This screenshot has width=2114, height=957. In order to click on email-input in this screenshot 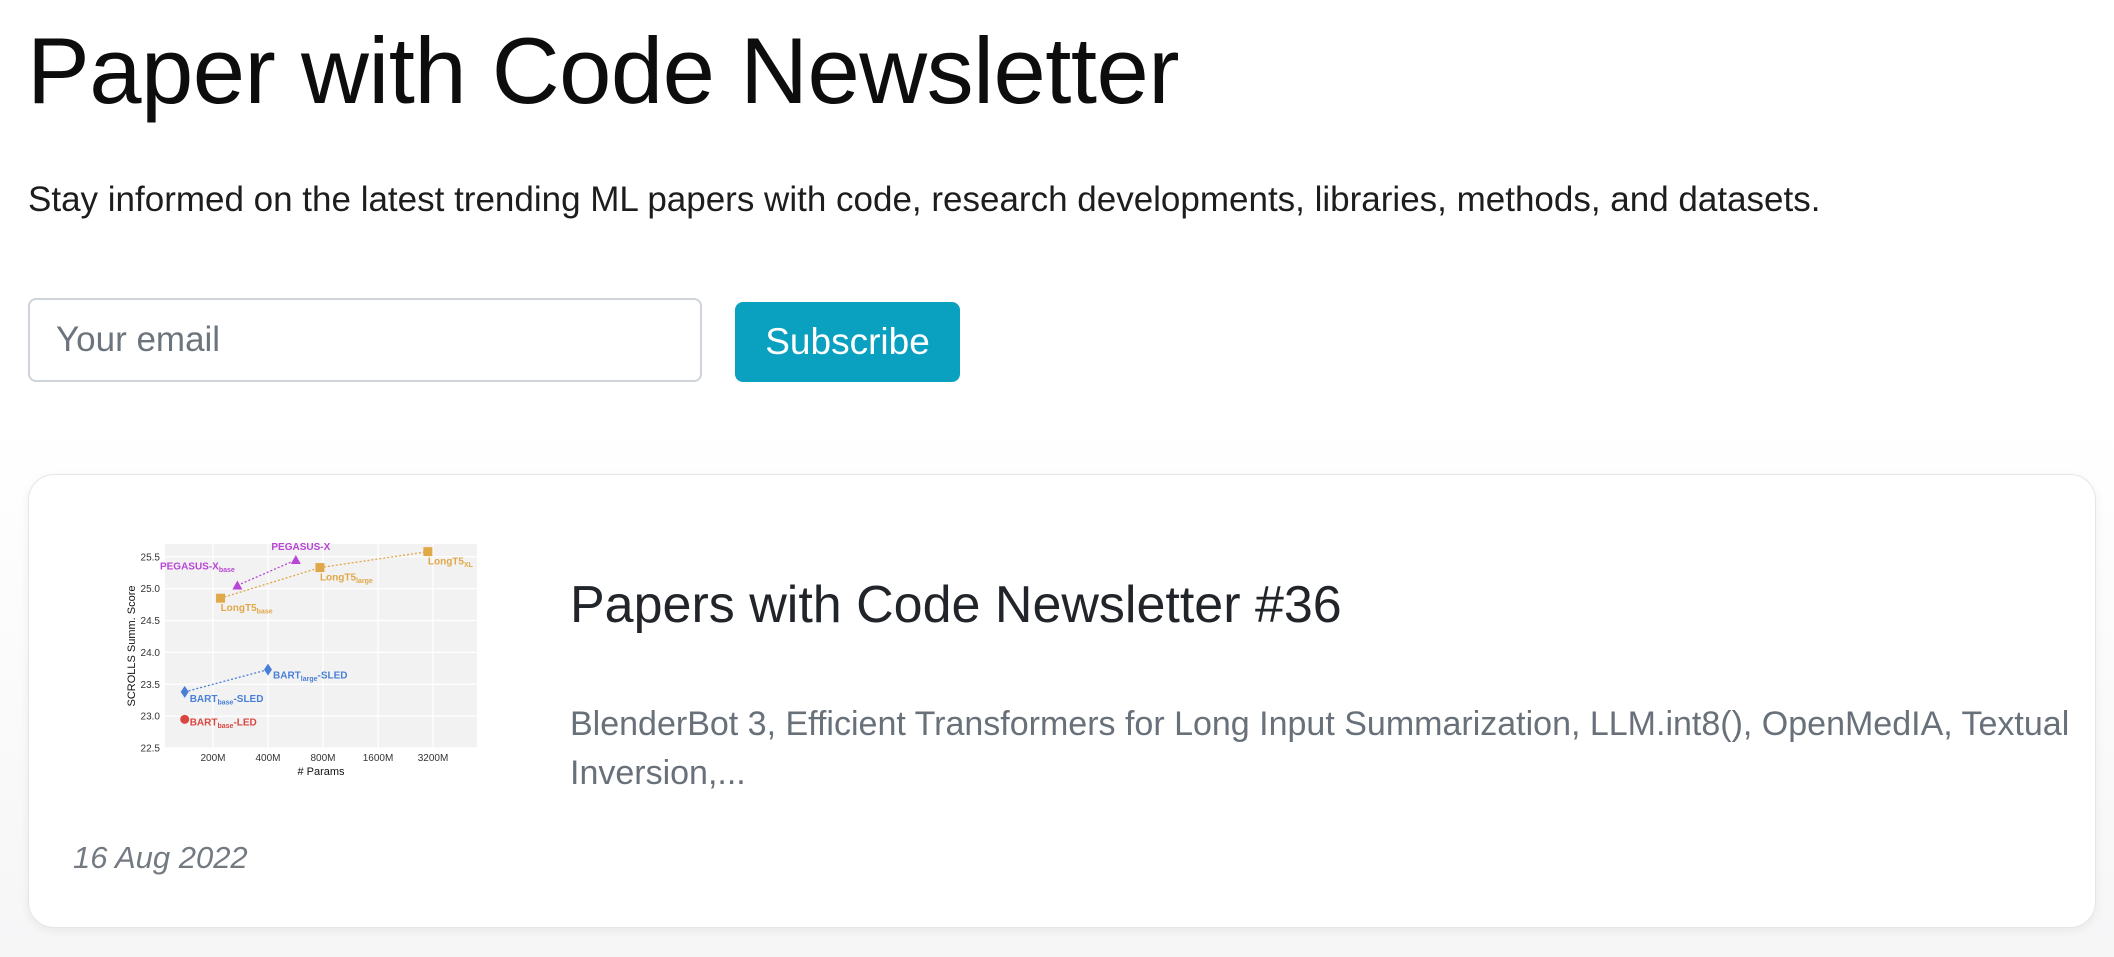, I will do `click(365, 340)`.